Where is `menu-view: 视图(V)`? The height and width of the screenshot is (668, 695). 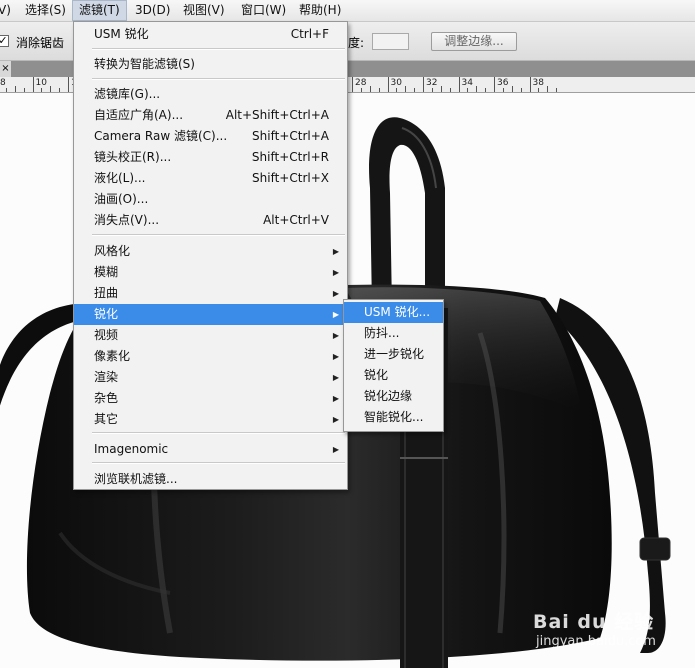 menu-view: 视图(V) is located at coordinates (204, 10).